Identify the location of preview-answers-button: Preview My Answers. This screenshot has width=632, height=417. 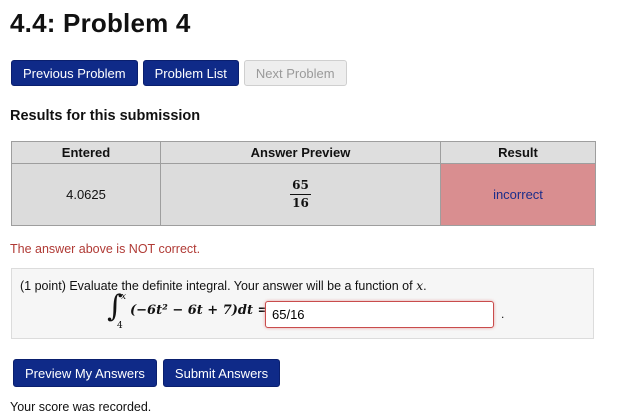
(85, 373).